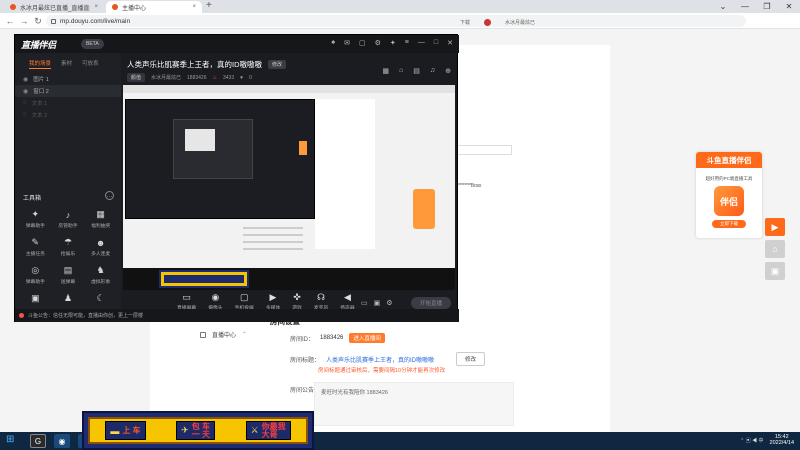 The height and width of the screenshot is (450, 800). Describe the element at coordinates (377, 303) in the screenshot. I see `layout-icon: ▣` at that location.